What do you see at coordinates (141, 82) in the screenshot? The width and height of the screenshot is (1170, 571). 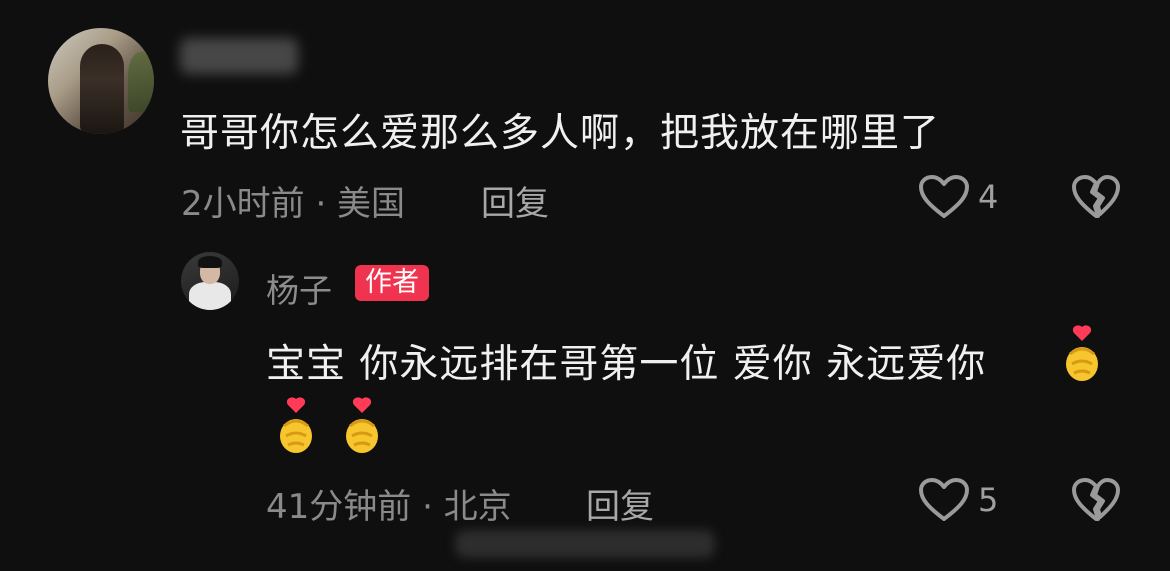 I see `avatar-plant` at bounding box center [141, 82].